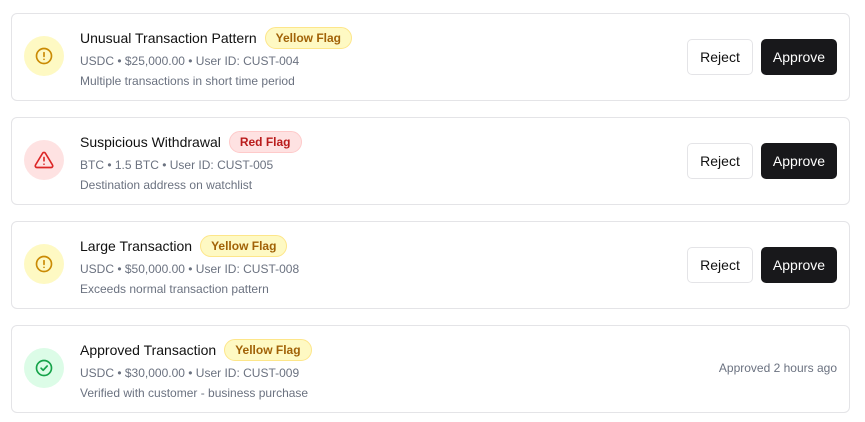 The width and height of the screenshot is (865, 422). I want to click on flag-badge: Red Flag, so click(265, 142).